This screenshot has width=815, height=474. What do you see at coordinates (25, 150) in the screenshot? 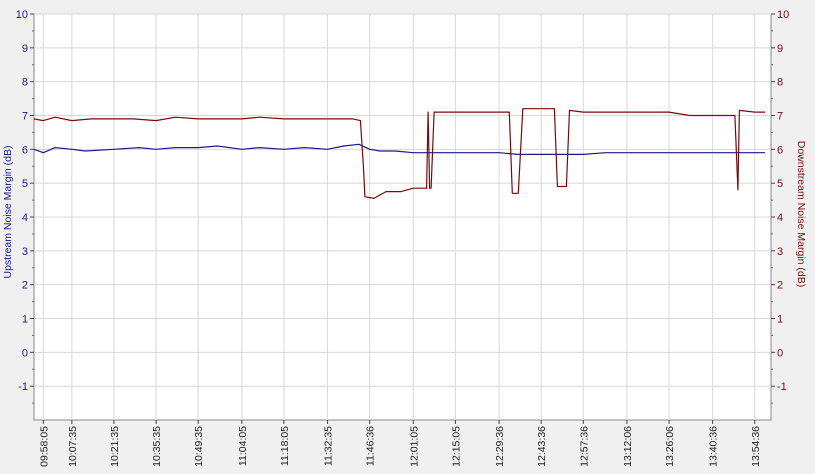
I see `y-left-tick-label: 6` at bounding box center [25, 150].